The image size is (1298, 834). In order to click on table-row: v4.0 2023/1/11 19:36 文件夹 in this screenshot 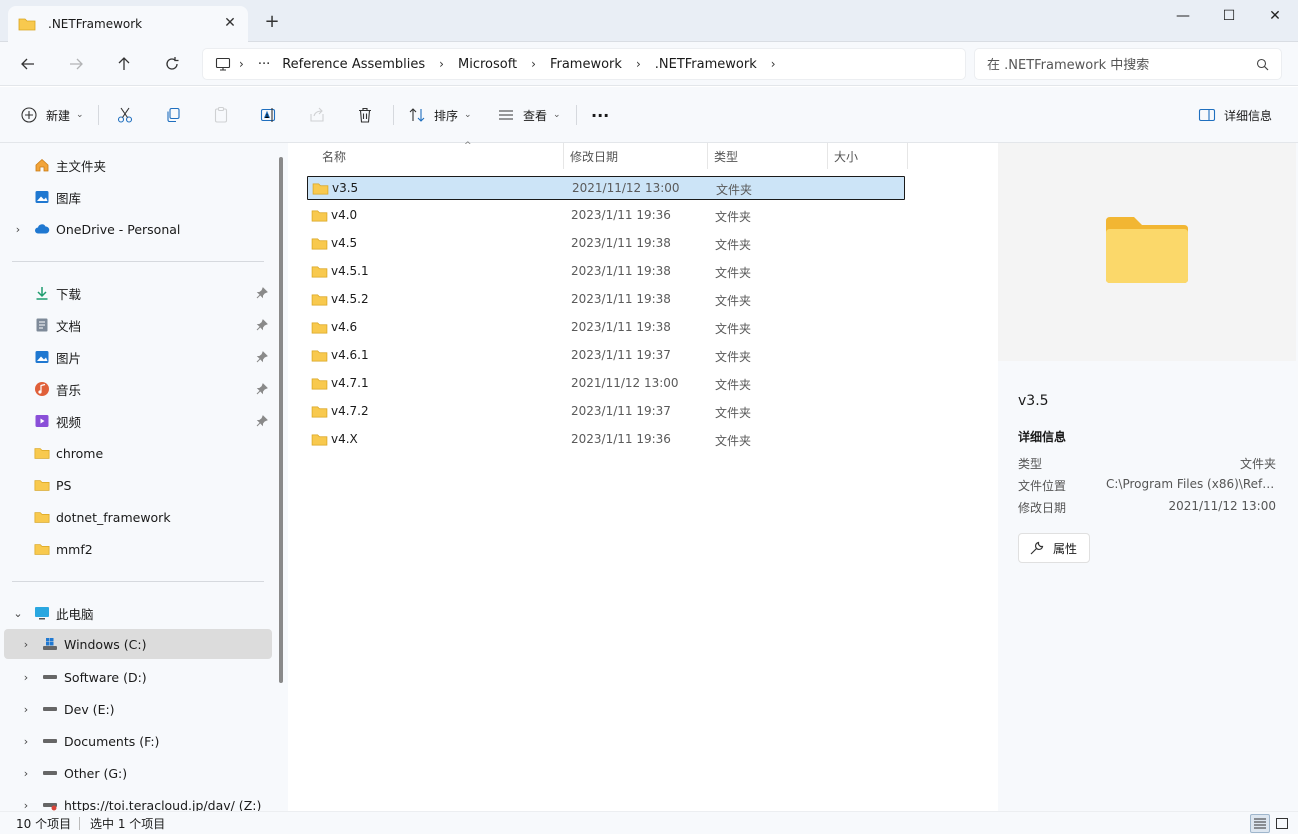, I will do `click(606, 216)`.